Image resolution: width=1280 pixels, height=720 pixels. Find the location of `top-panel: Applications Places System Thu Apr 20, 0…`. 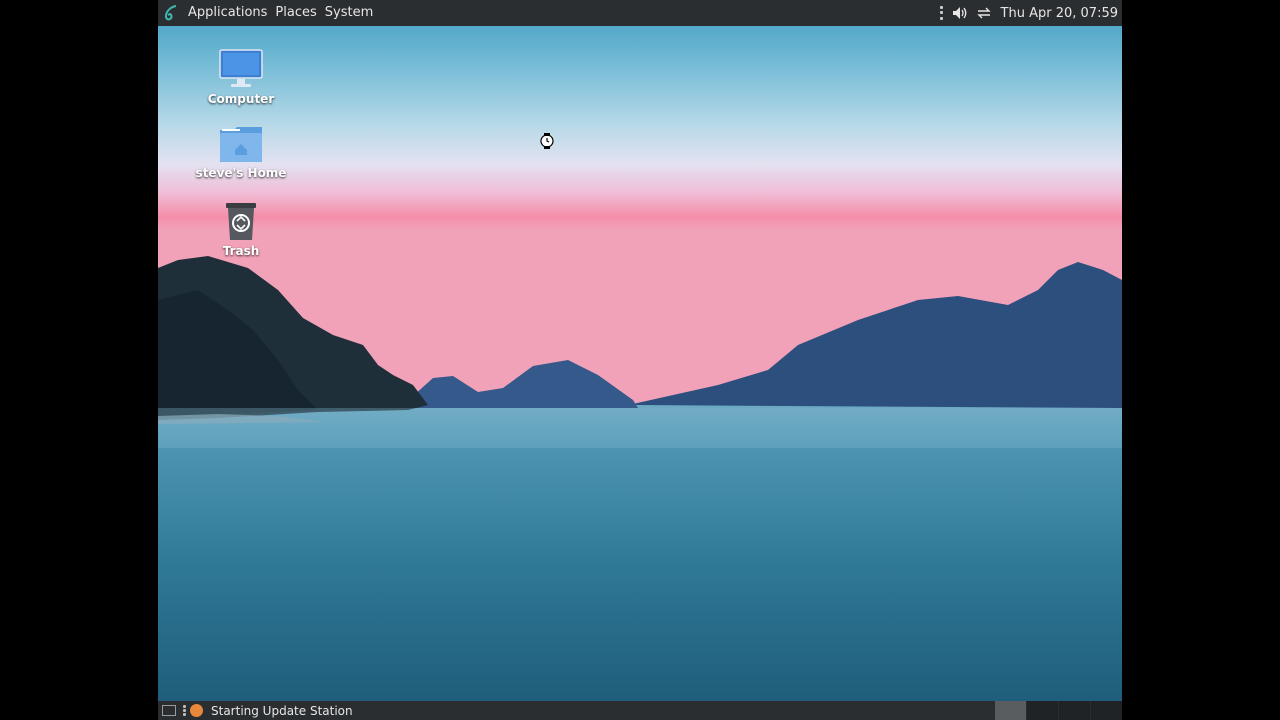

top-panel: Applications Places System Thu Apr 20, 0… is located at coordinates (640, 13).